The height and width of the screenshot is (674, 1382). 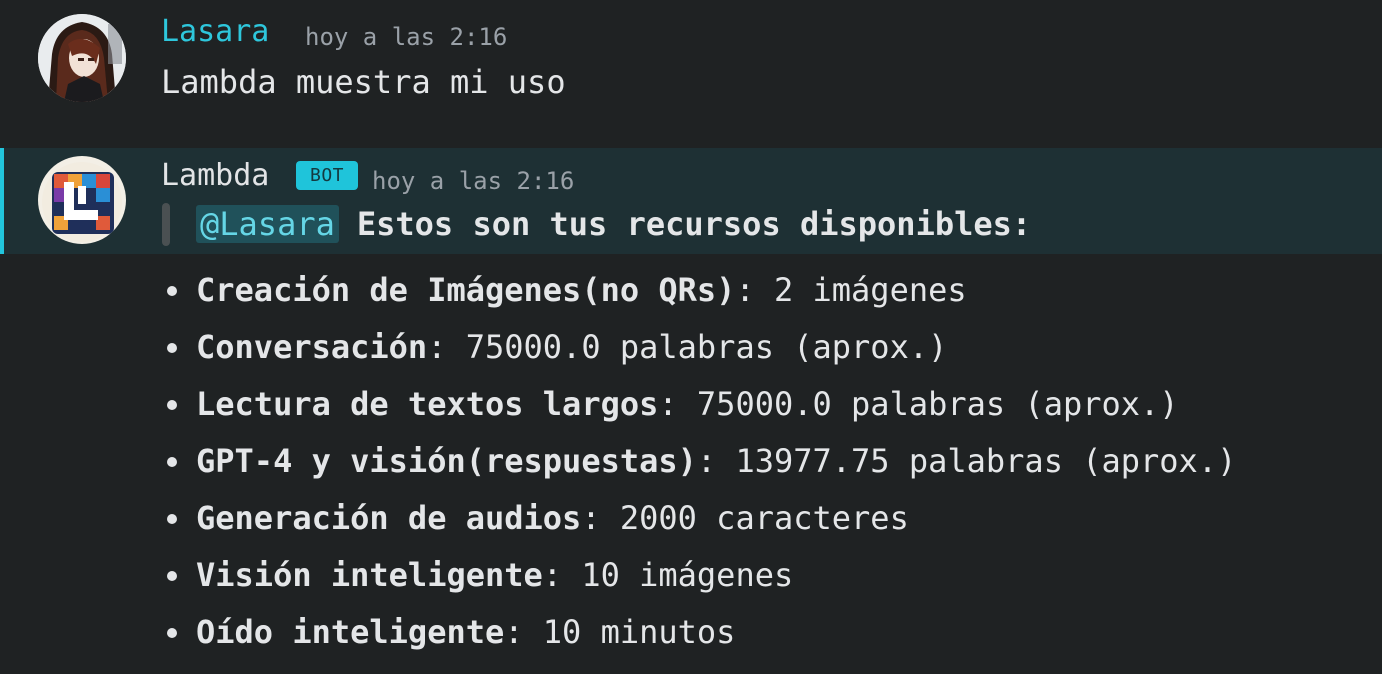 I want to click on item-label: Conversación, so click(x=312, y=347).